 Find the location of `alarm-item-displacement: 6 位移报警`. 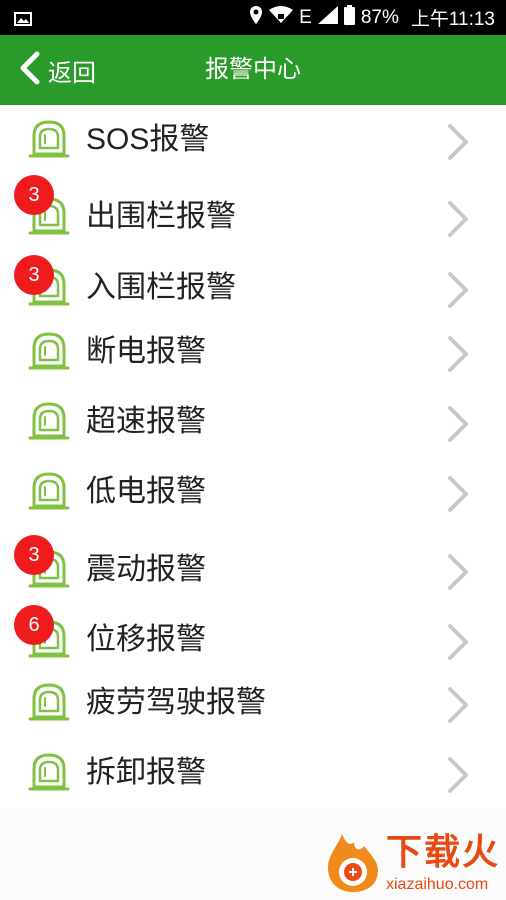

alarm-item-displacement: 6 位移报警 is located at coordinates (253, 640).